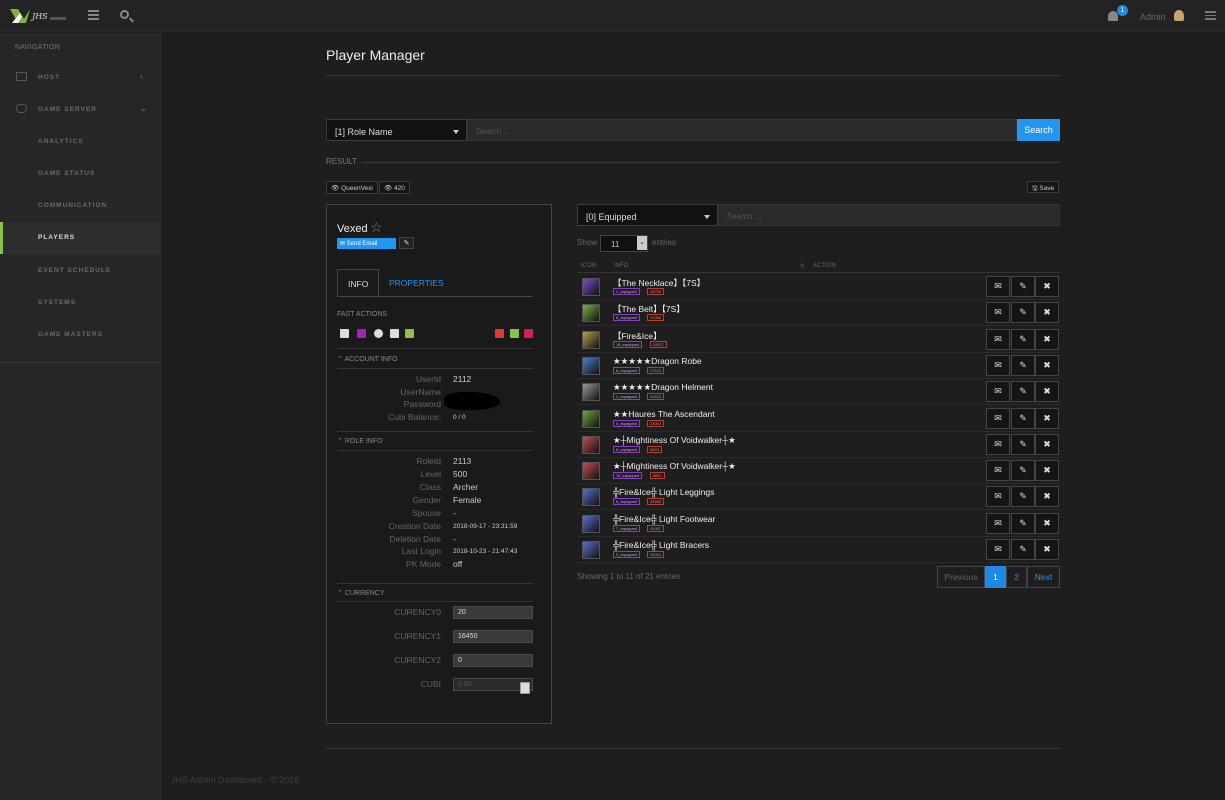  Describe the element at coordinates (824, 266) in the screenshot. I see `column-header-action: ACTION` at that location.